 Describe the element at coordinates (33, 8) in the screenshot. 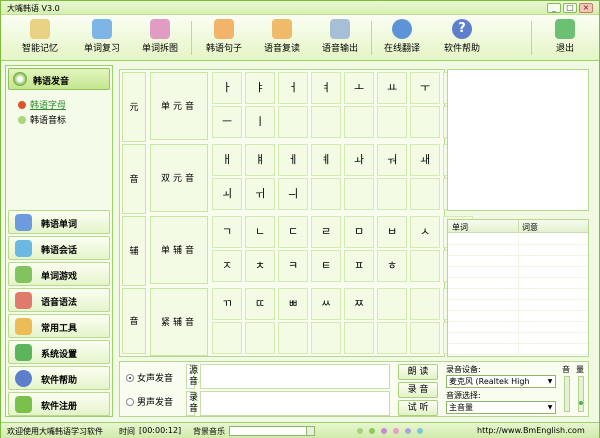

I see `app-title: 大嘴韩语 V3.0` at that location.